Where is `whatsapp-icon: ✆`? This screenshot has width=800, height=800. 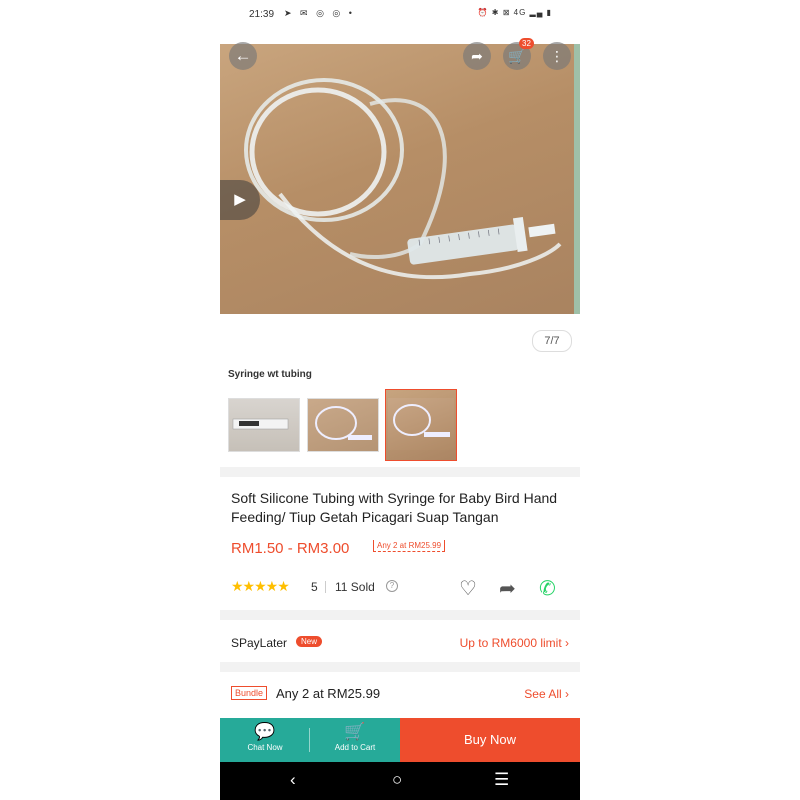
whatsapp-icon: ✆ is located at coordinates (547, 588).